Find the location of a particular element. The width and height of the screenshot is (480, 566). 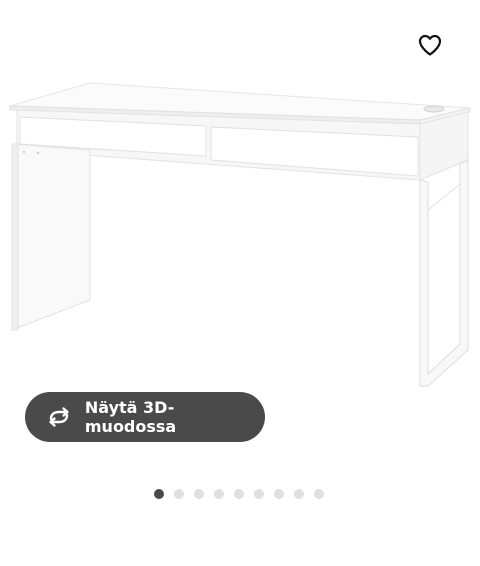

view-3d-label: Näytä 3D-muodossa is located at coordinates (130, 417).